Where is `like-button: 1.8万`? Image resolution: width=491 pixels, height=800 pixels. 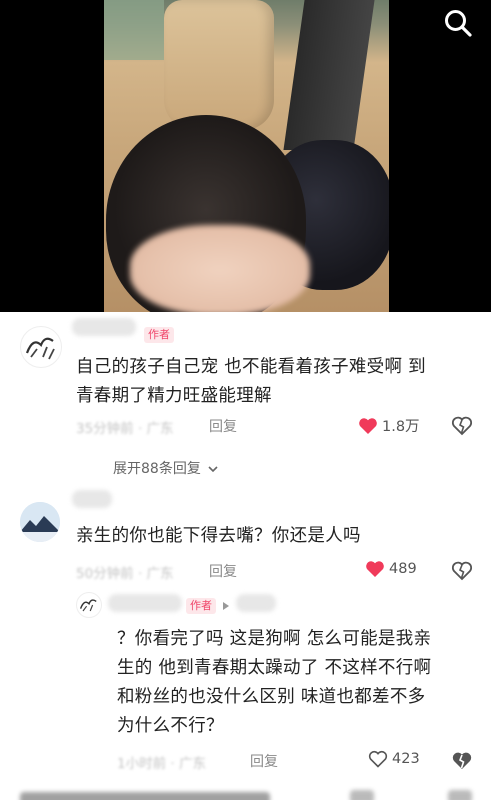
like-button: 1.8万 is located at coordinates (389, 425).